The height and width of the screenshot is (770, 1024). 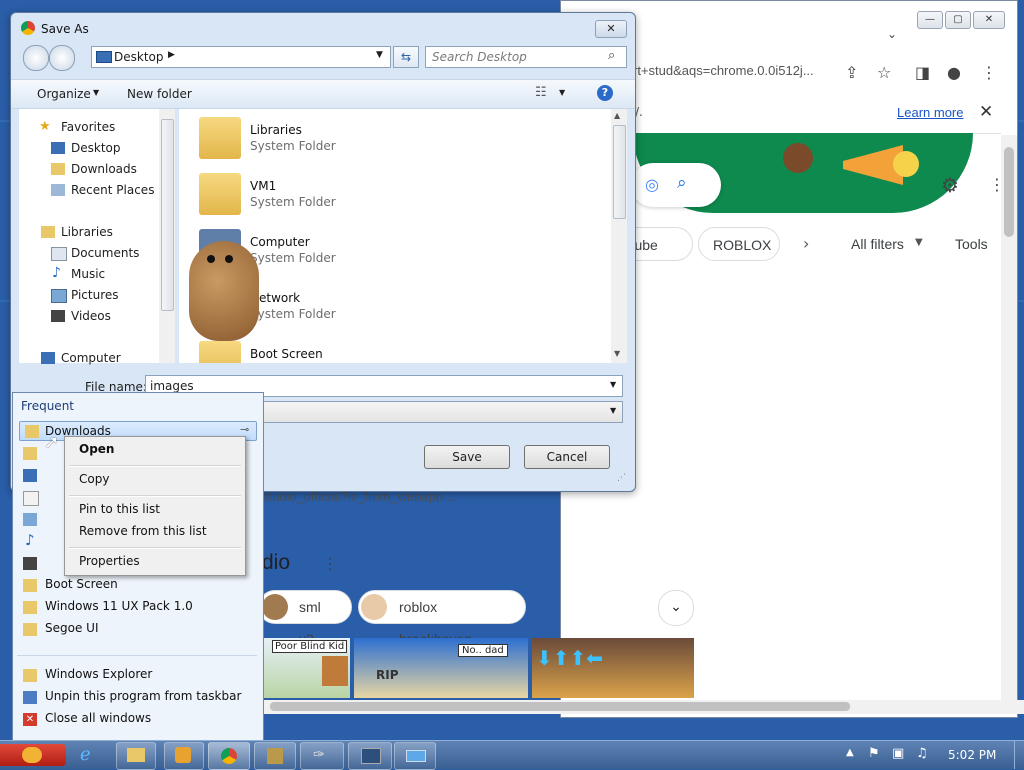 I want to click on settings-icon: ⚙, so click(x=950, y=185).